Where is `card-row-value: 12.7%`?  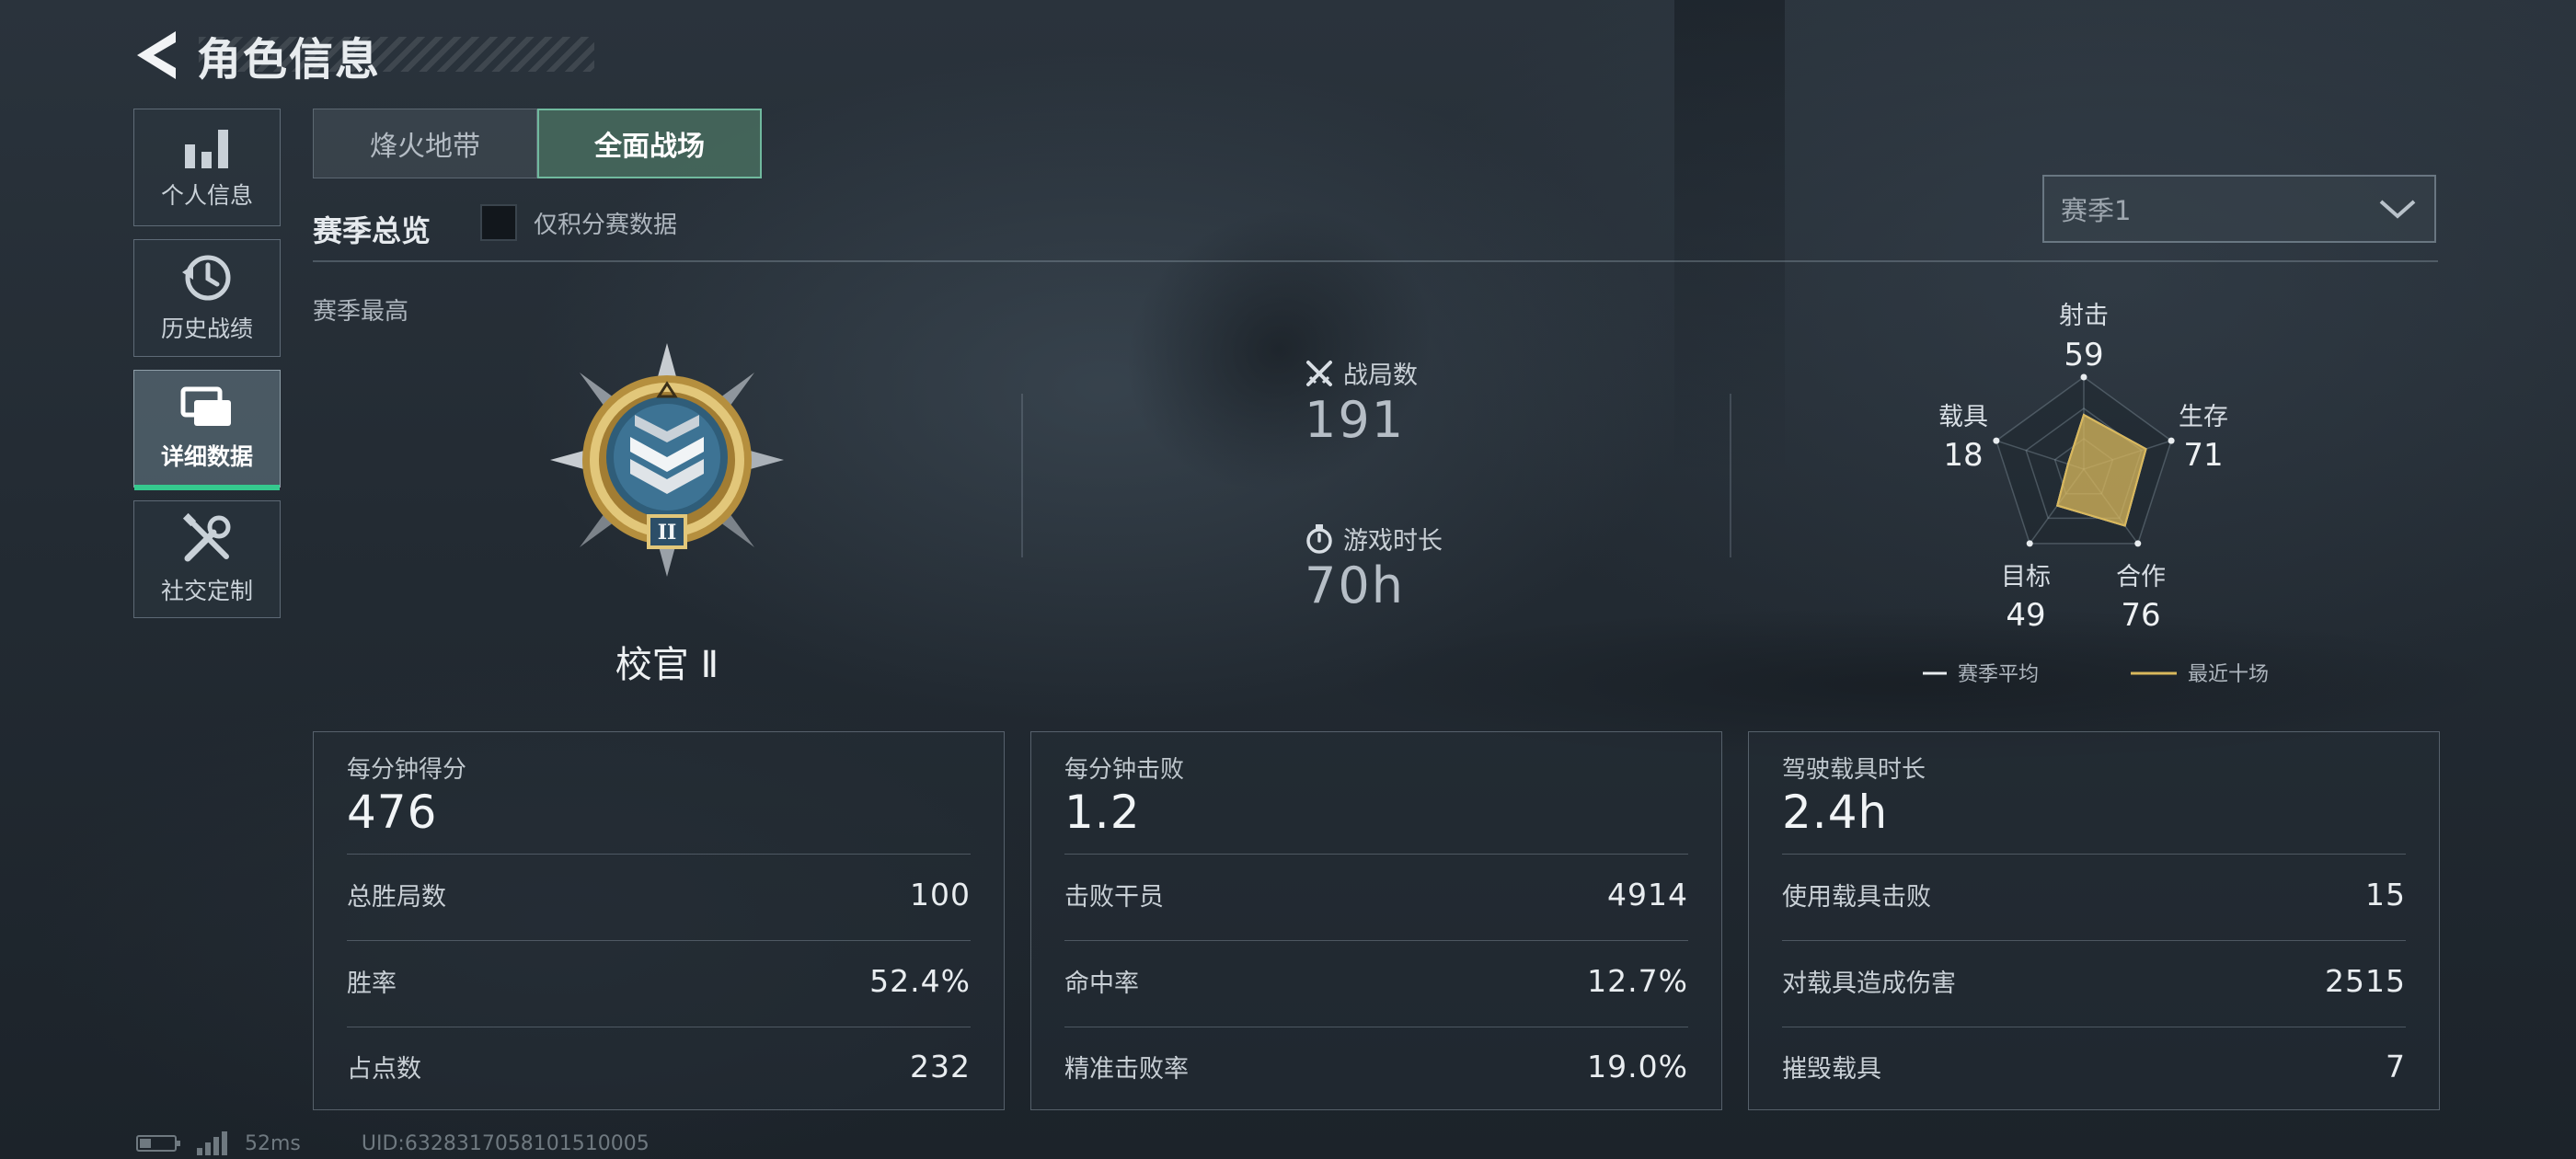
card-row-value: 12.7% is located at coordinates (1637, 980).